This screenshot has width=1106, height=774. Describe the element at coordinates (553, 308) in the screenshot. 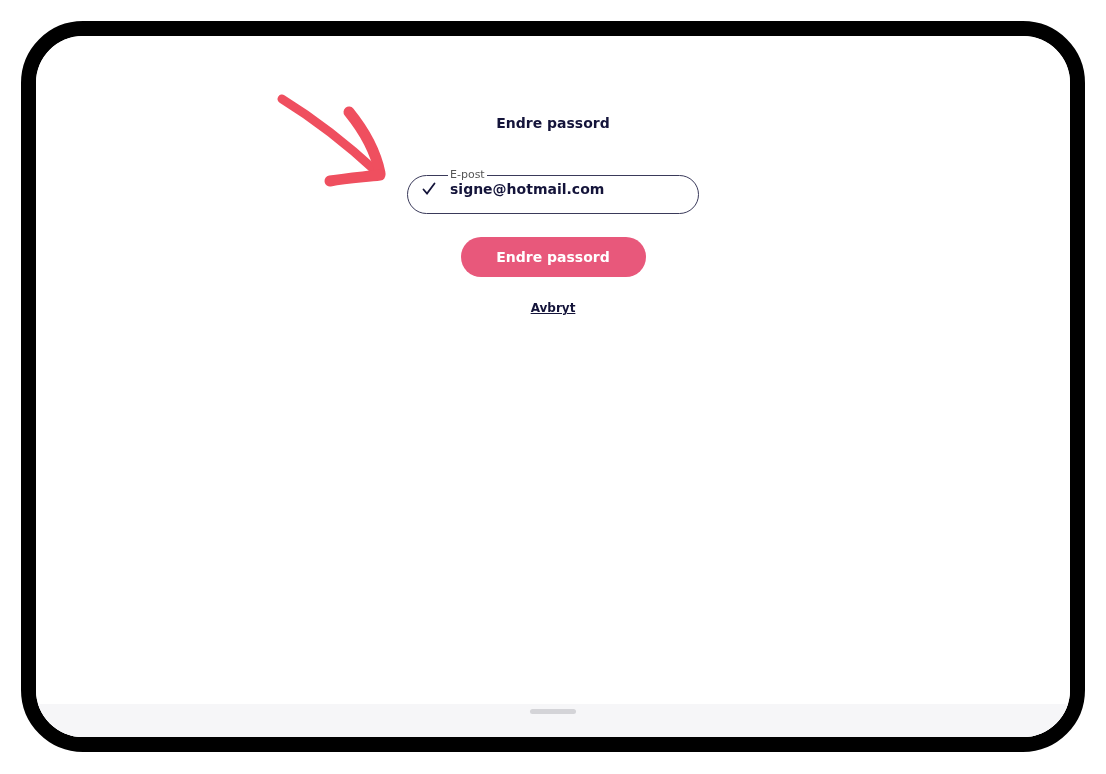

I see `cancel-link: Avbryt` at that location.